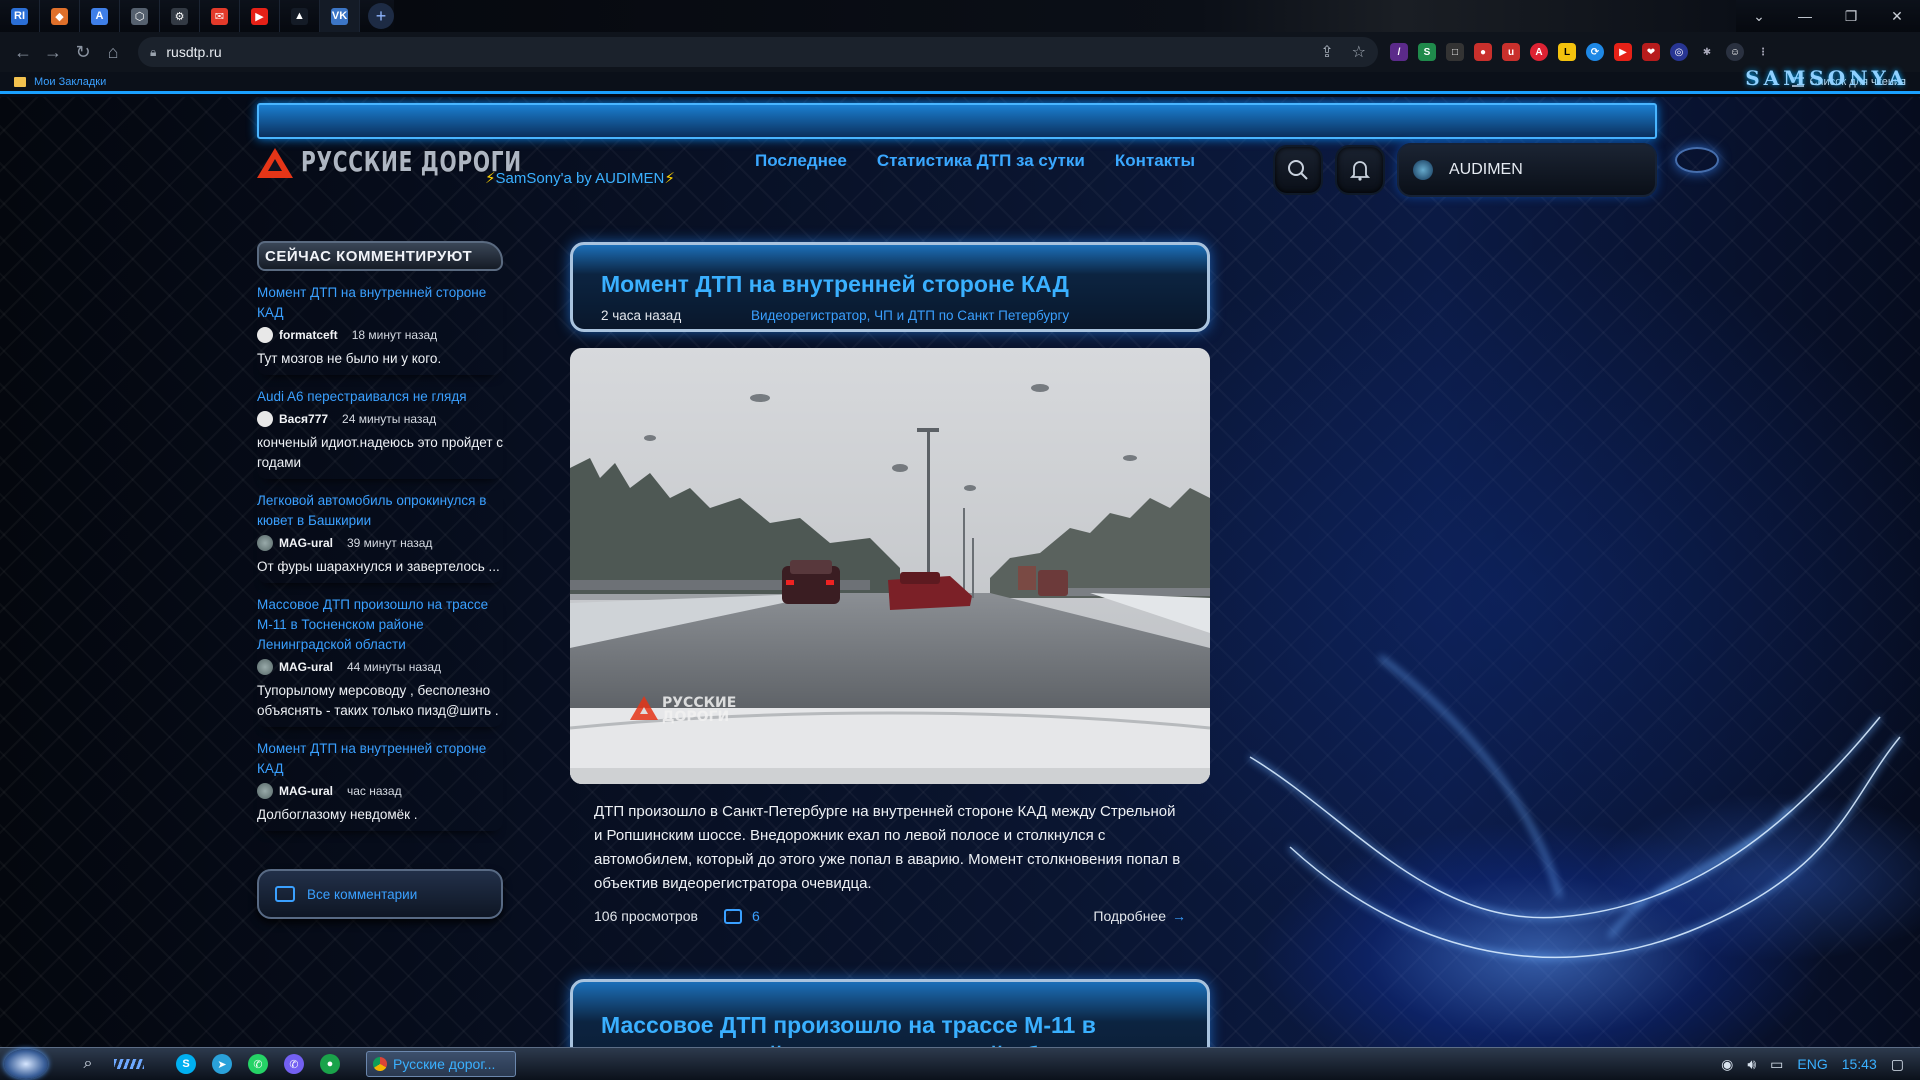  I want to click on volume-icon: 🔊︎, so click(1751, 1064).